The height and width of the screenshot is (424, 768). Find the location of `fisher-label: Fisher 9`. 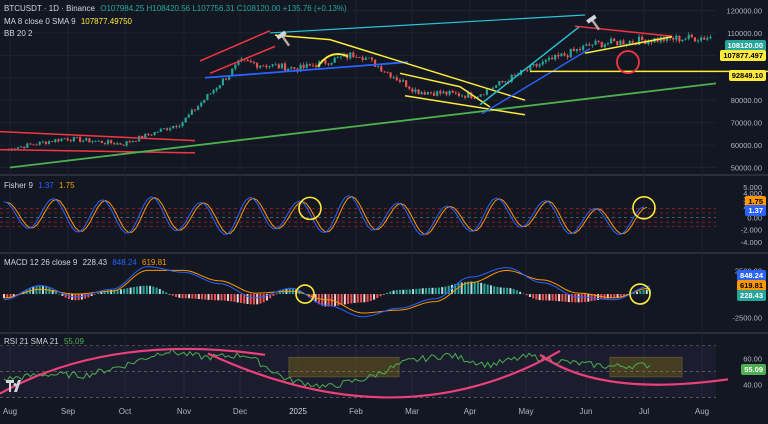

fisher-label: Fisher 9 is located at coordinates (18, 185).